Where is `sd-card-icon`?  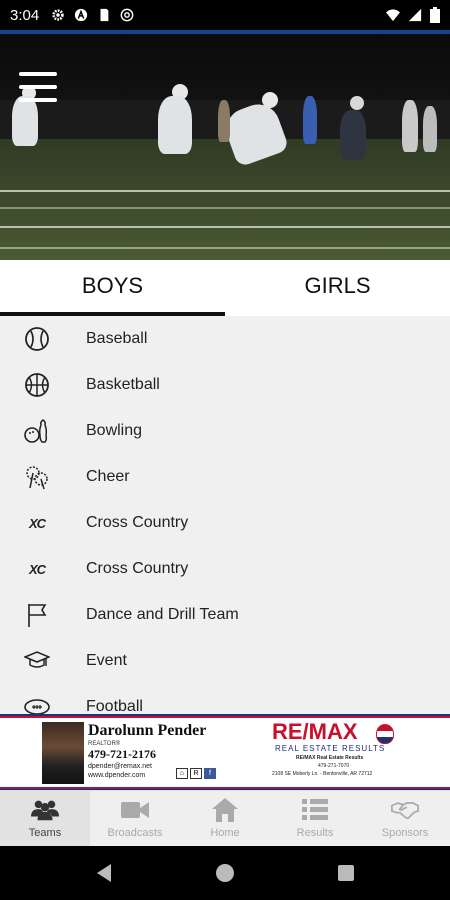 sd-card-icon is located at coordinates (104, 15).